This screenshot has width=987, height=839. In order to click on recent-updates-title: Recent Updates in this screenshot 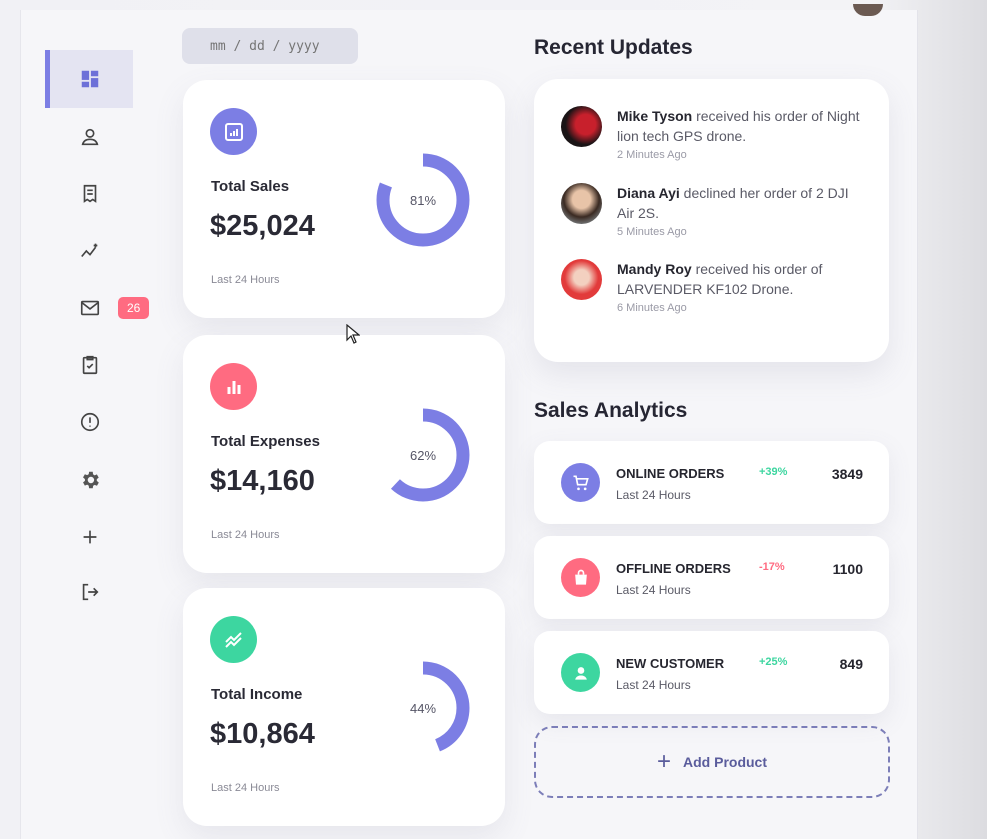, I will do `click(613, 47)`.